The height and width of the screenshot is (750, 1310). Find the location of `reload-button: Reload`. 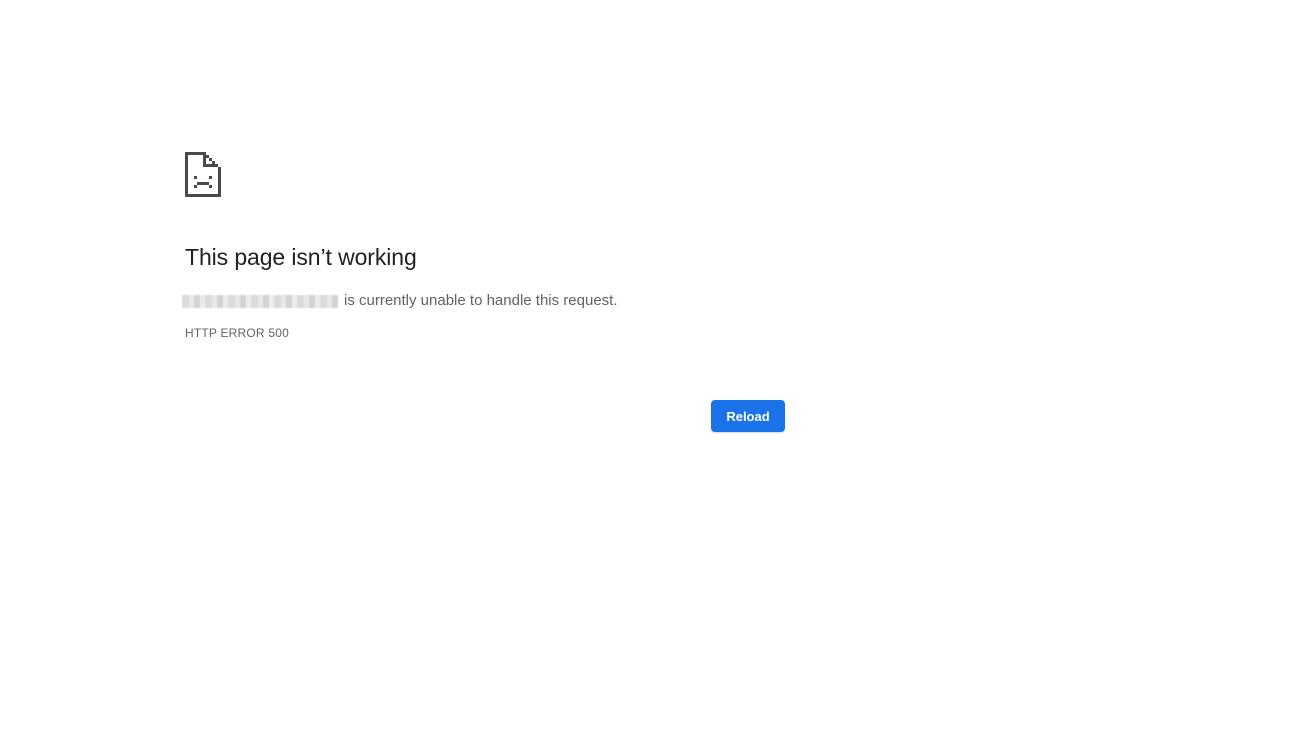

reload-button: Reload is located at coordinates (748, 416).